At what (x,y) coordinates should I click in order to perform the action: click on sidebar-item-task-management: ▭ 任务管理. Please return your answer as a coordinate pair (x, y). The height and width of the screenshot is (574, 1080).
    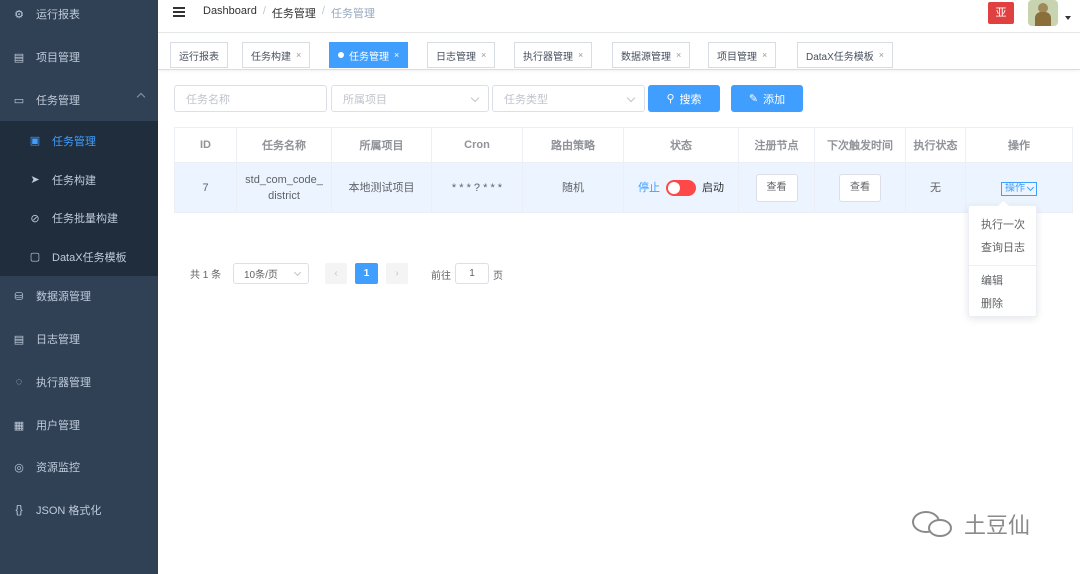
    Looking at the image, I should click on (79, 100).